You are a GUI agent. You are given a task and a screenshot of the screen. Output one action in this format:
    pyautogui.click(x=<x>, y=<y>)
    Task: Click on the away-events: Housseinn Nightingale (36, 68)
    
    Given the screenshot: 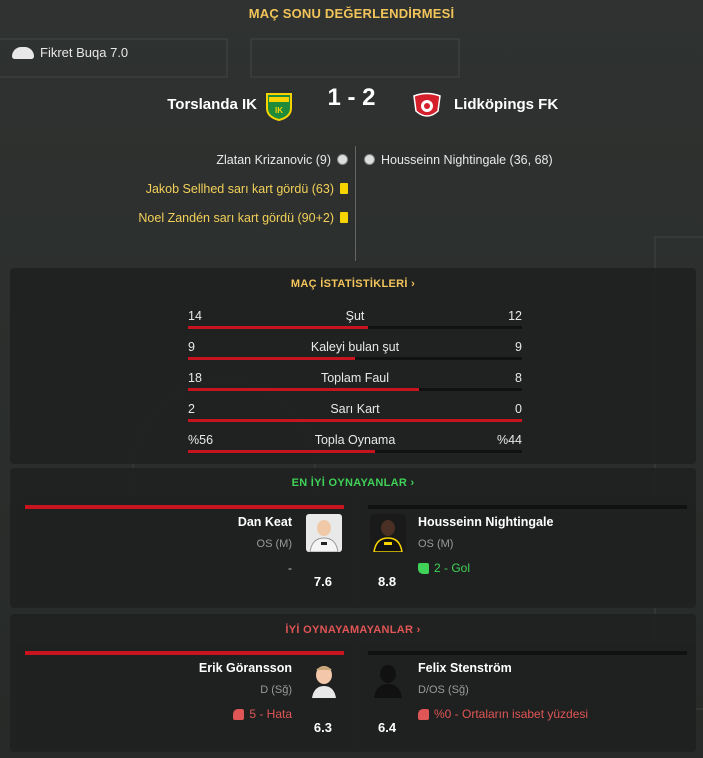 What is the action you would take?
    pyautogui.click(x=458, y=159)
    